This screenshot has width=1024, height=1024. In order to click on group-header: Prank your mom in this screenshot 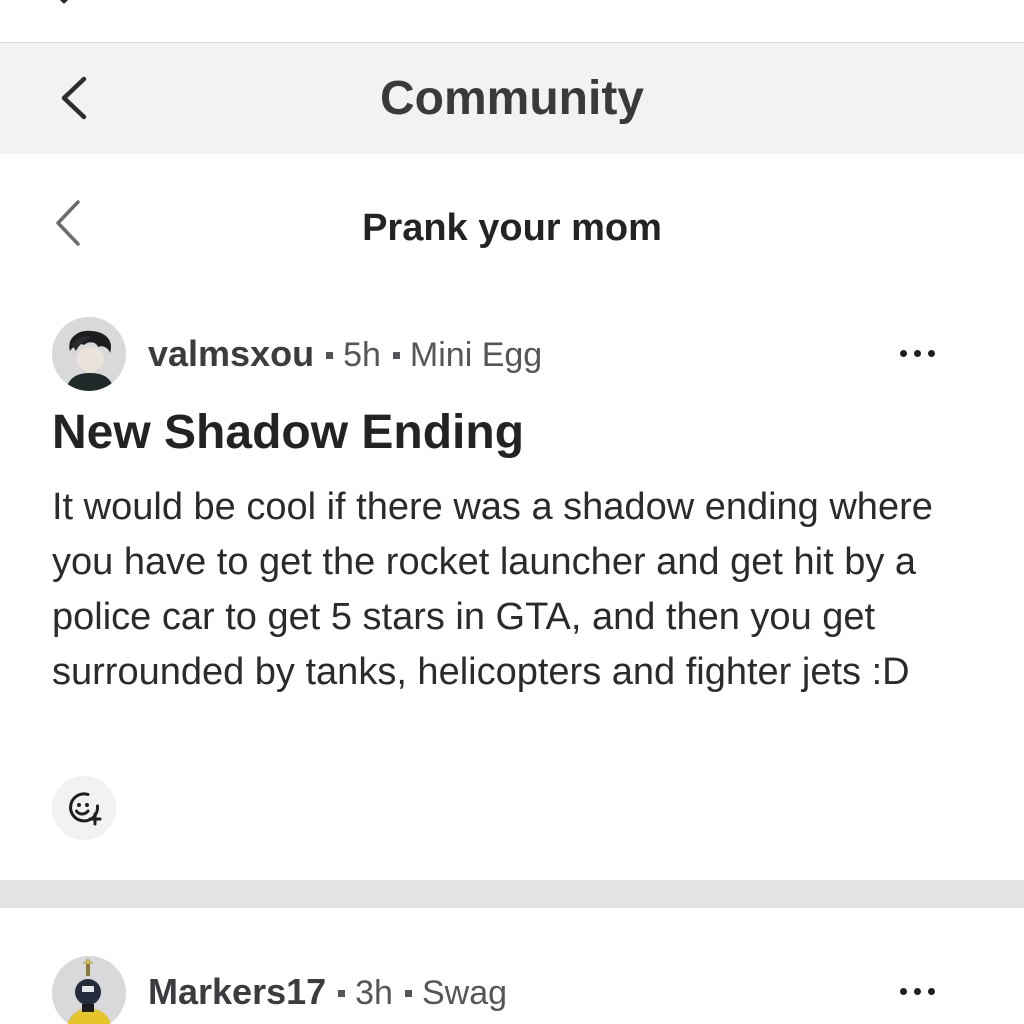, I will do `click(512, 224)`.